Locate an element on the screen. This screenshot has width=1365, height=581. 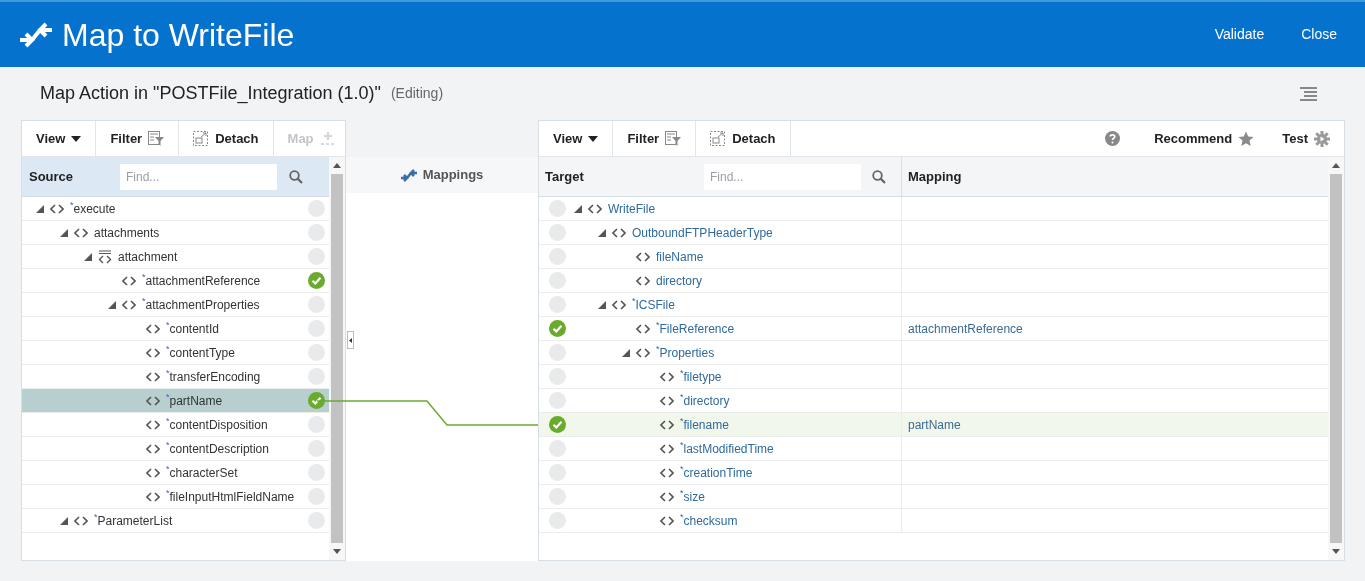
node-label: $^{*}$contentDisposition is located at coordinates (217, 424).